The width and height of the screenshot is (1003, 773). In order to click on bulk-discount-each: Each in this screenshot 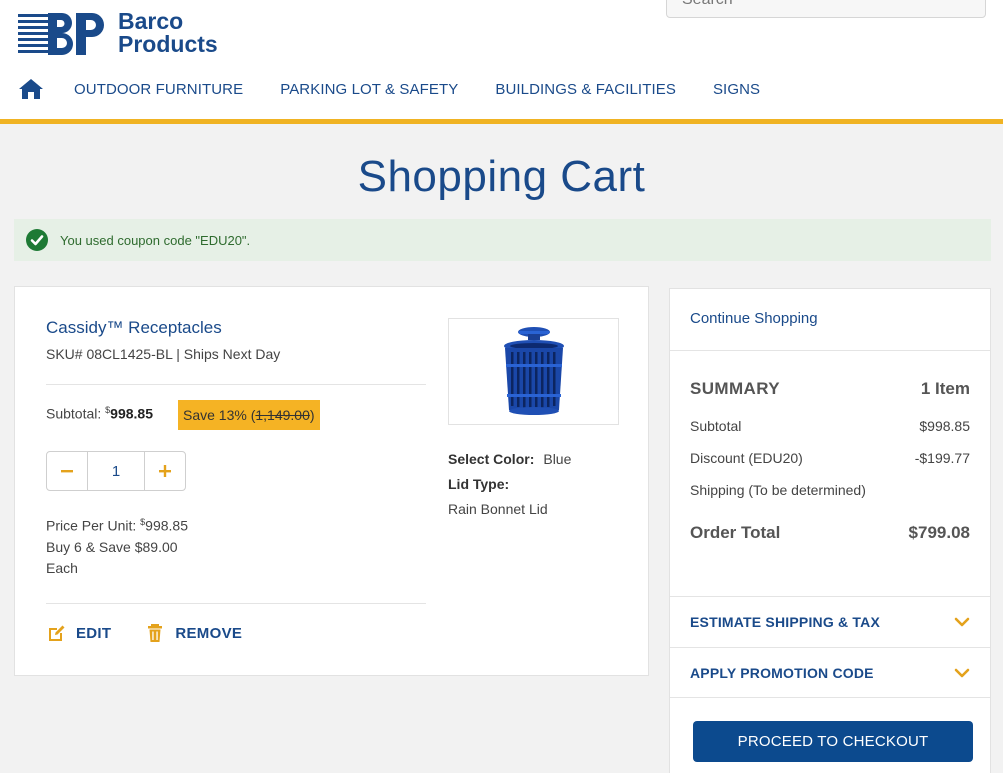, I will do `click(62, 567)`.